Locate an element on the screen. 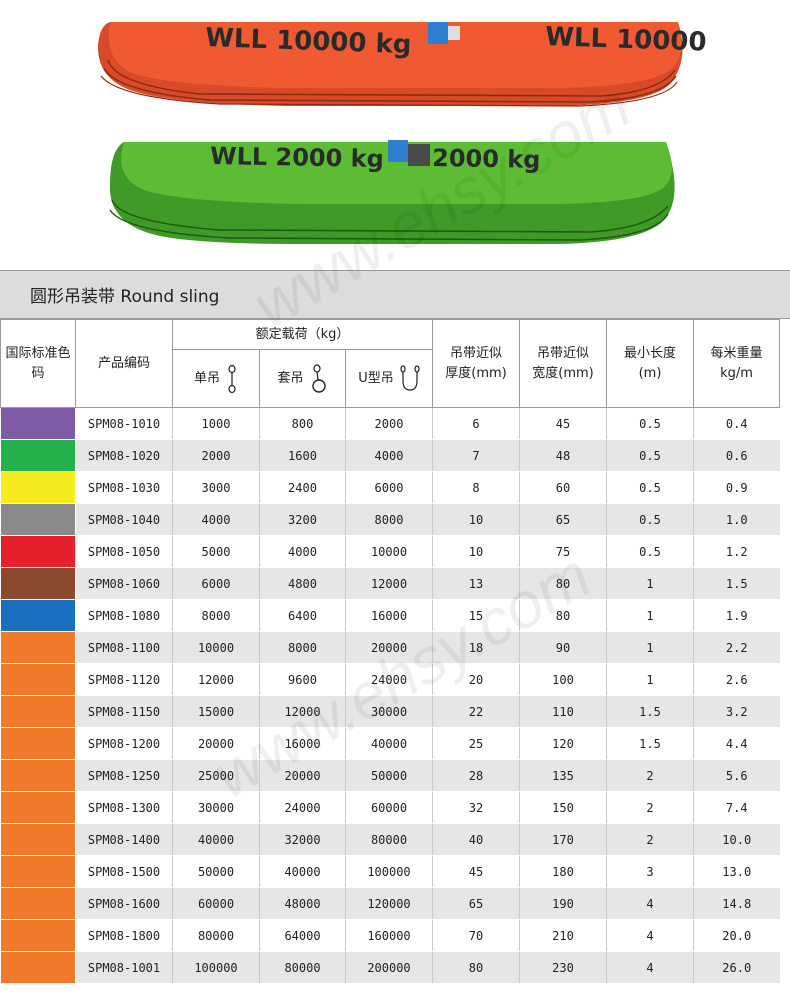 Image resolution: width=790 pixels, height=998 pixels. single-load-cell: 5000 is located at coordinates (216, 551).